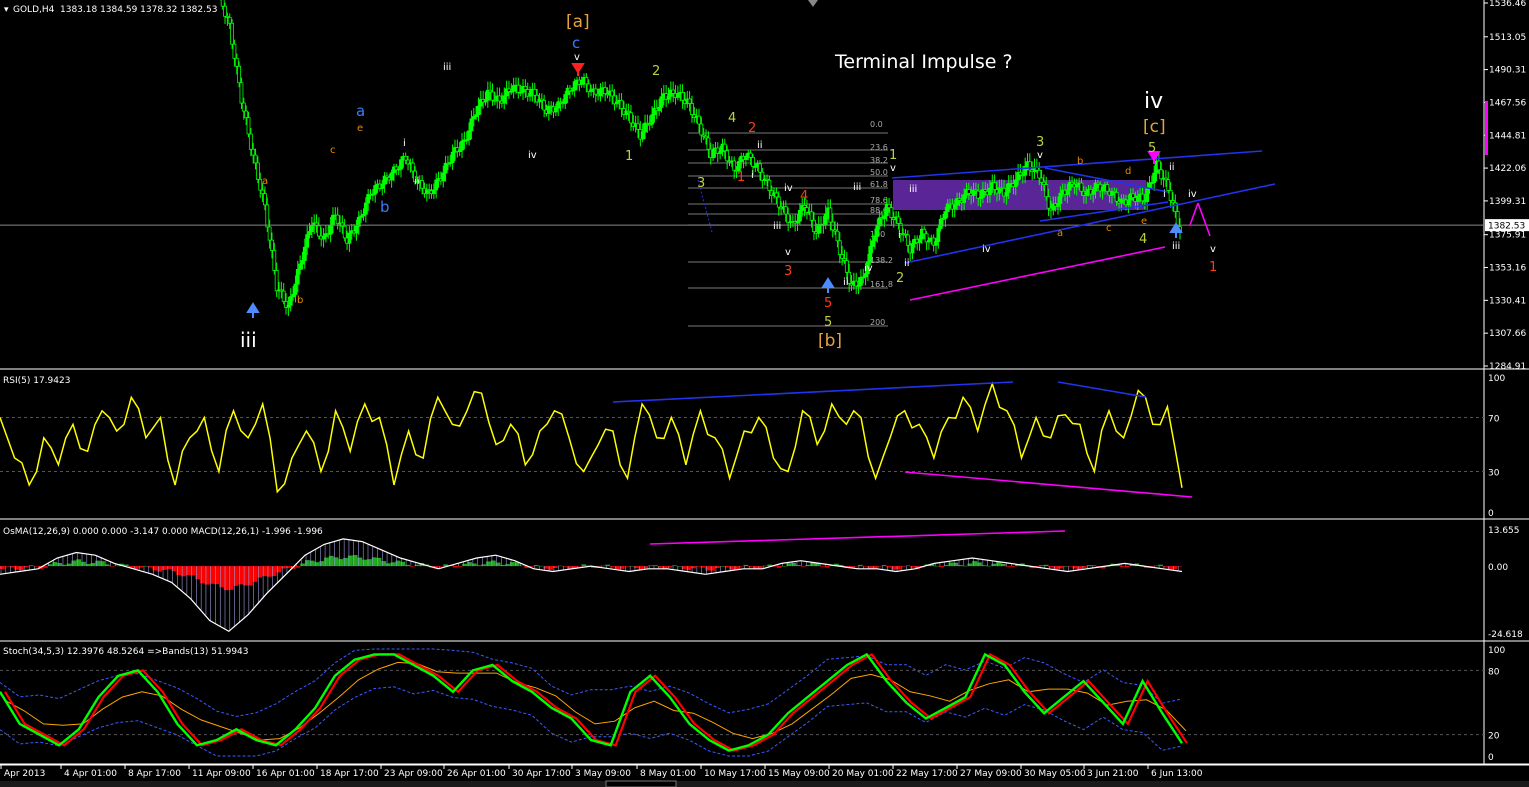  What do you see at coordinates (1504, 531) in the screenshot?
I see `macd-axis-label: 13.655` at bounding box center [1504, 531].